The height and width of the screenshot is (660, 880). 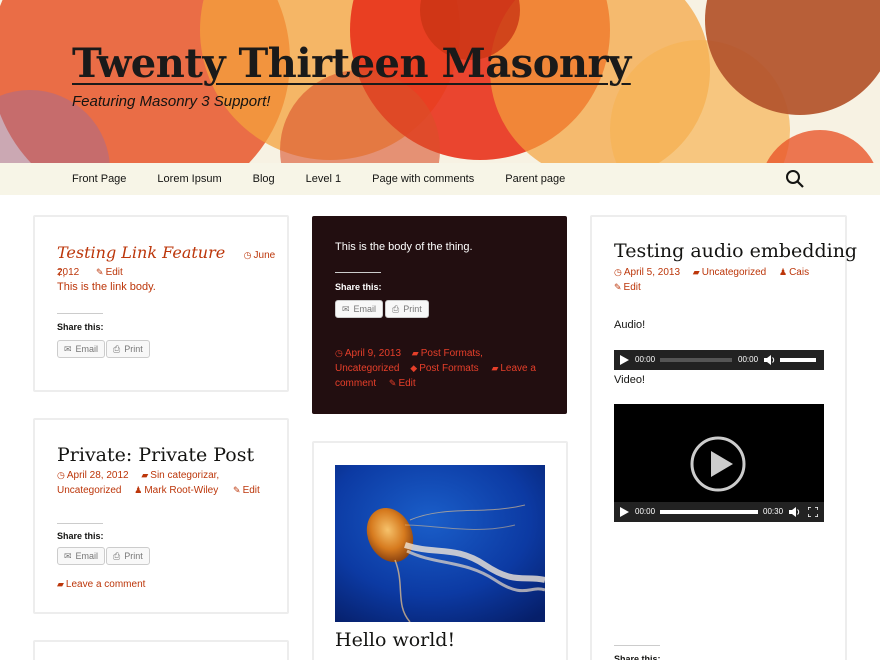 I want to click on tag-icon: ◆, so click(x=414, y=368).